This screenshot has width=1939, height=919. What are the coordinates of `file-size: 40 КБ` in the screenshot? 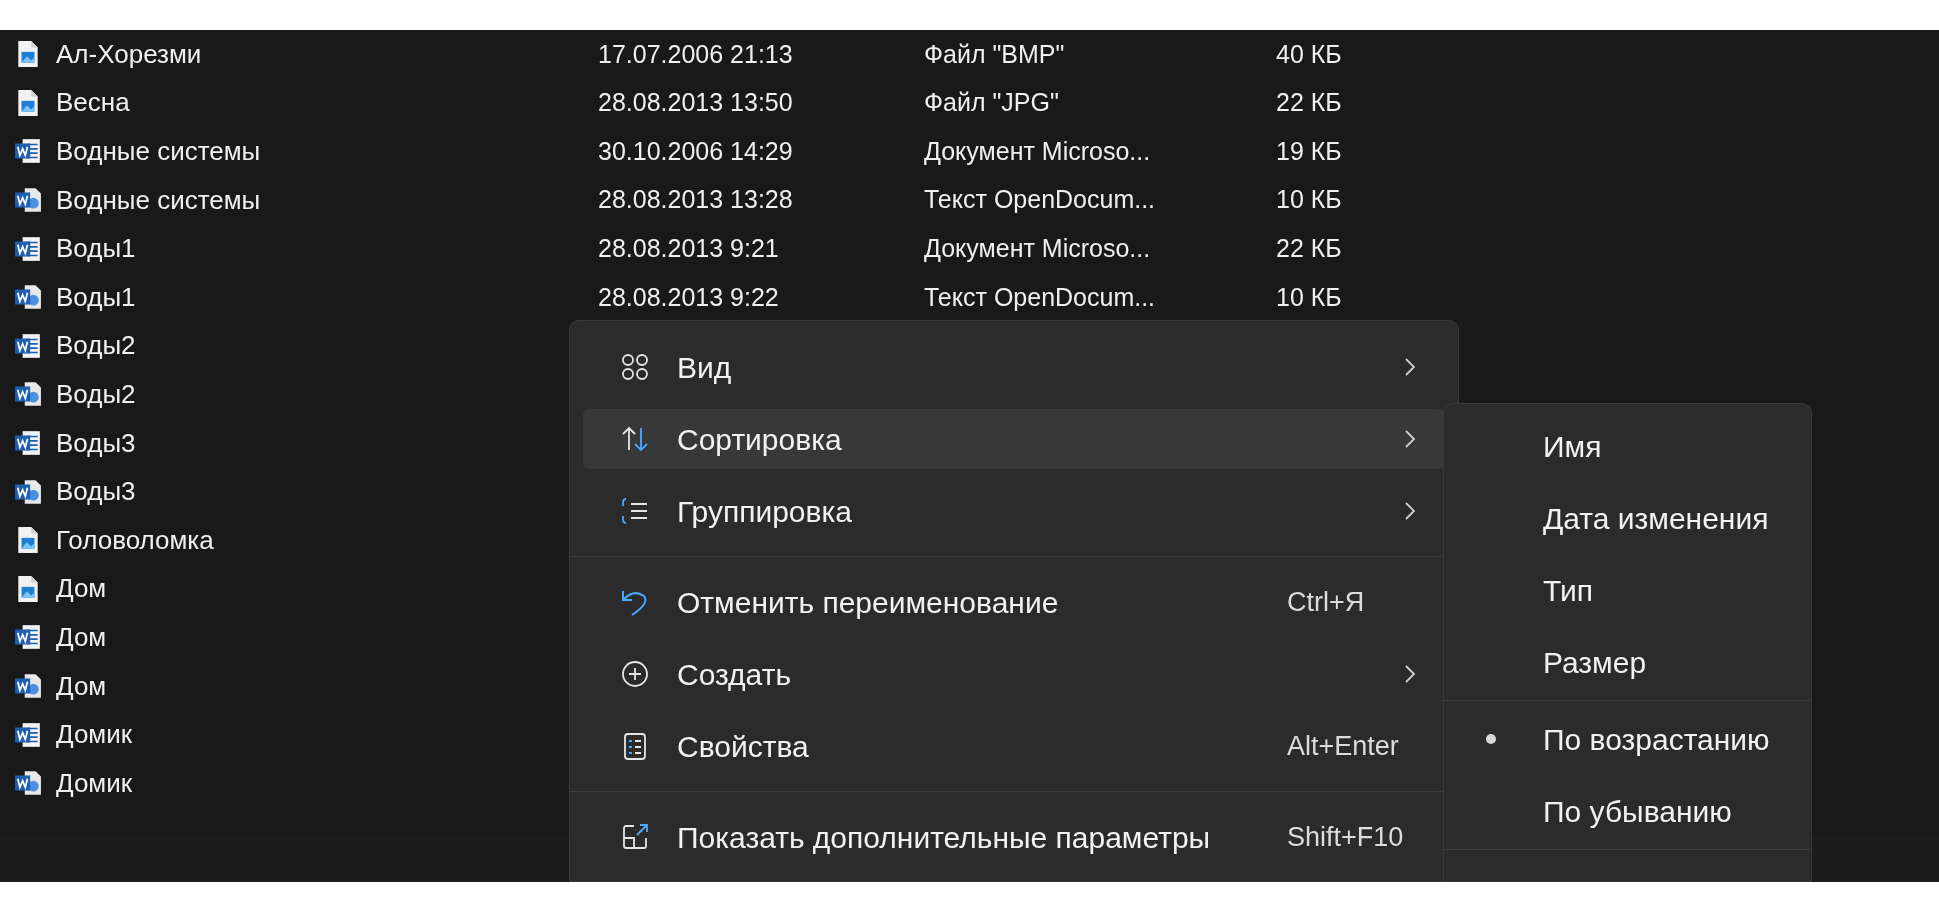 It's located at (1309, 54).